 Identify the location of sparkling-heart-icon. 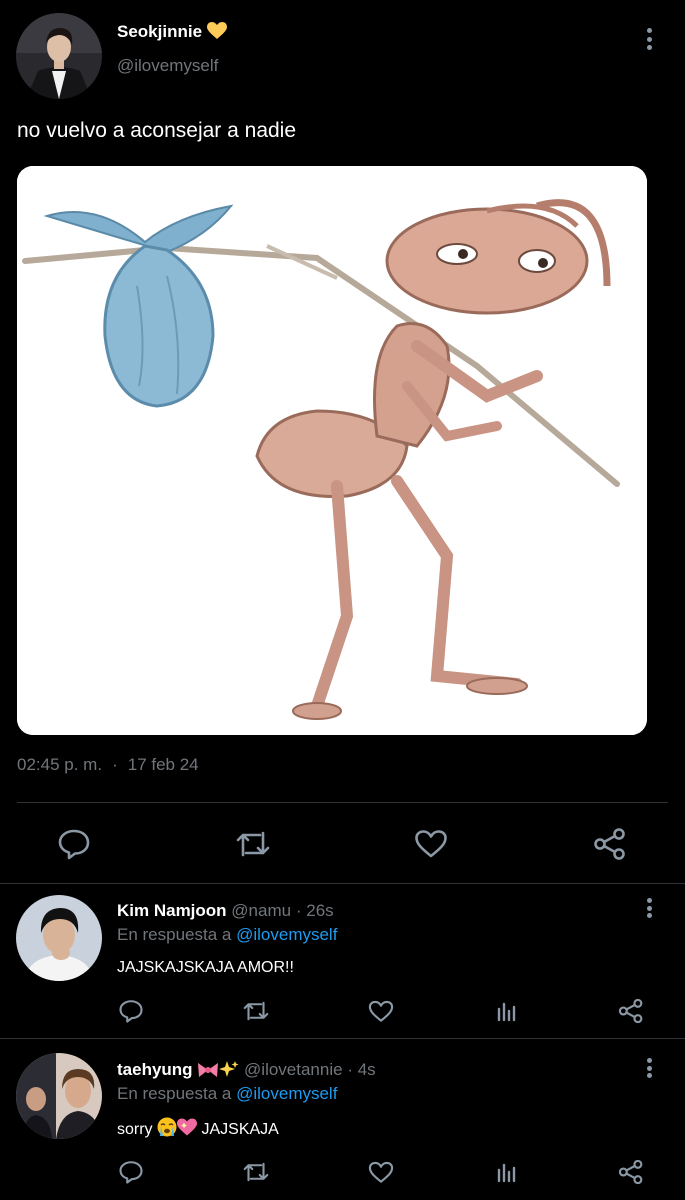
(187, 1130).